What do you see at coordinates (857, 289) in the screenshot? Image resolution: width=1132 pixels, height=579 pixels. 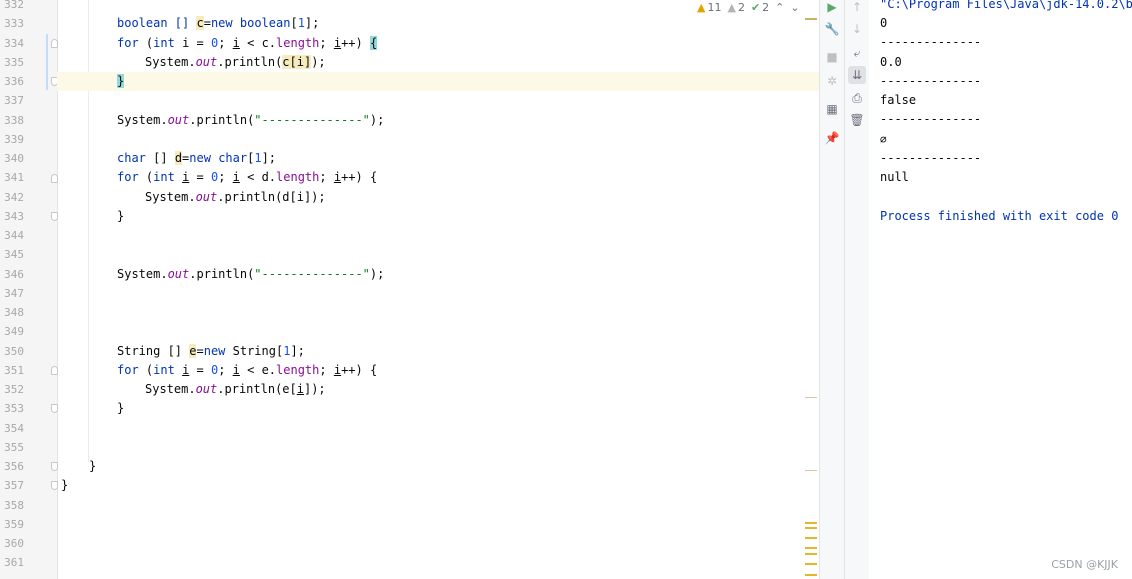 I see `console-toolbar: ↑ ↓ ⤶ ⇊ ⎙ 🗑` at bounding box center [857, 289].